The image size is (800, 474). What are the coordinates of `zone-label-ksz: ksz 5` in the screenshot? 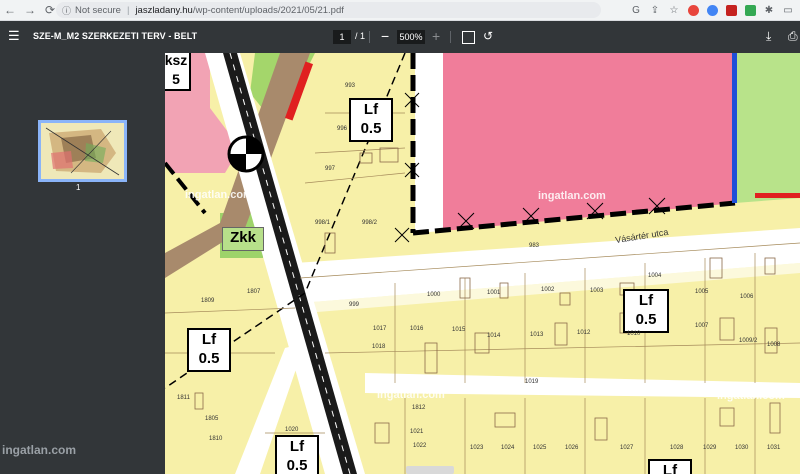 It's located at (178, 72).